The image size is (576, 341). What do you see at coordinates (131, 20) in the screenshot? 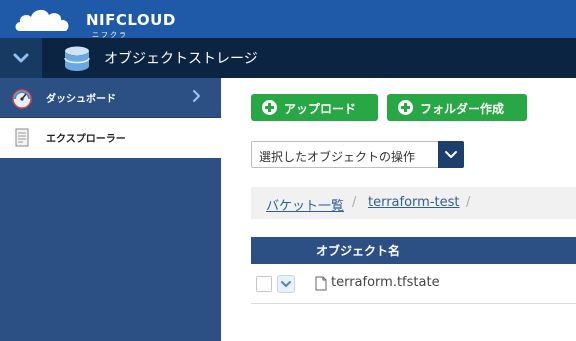
I see `brand-name: NIFCLOUD` at bounding box center [131, 20].